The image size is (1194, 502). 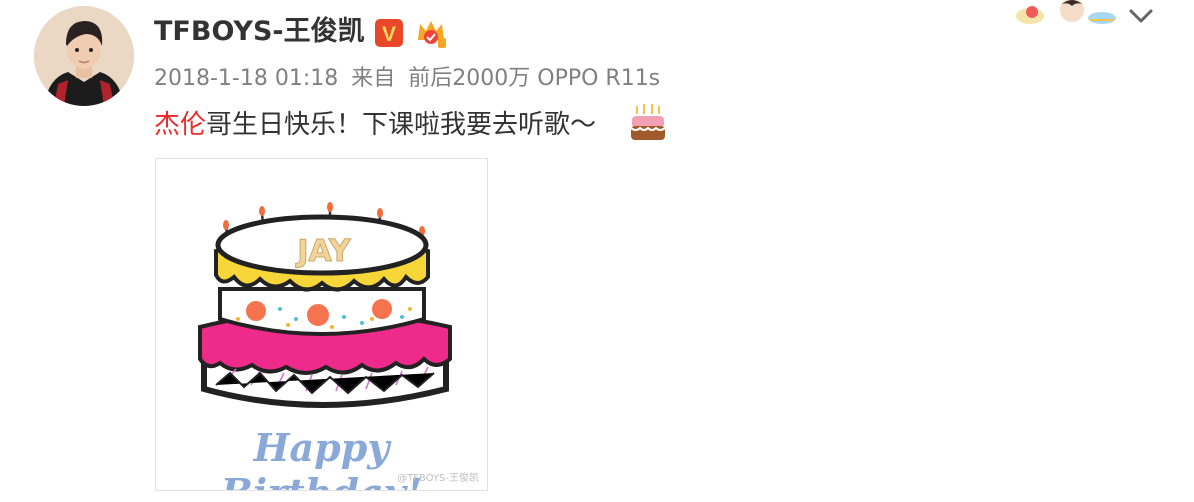 What do you see at coordinates (648, 122) in the screenshot?
I see `cake-emoji-icon` at bounding box center [648, 122].